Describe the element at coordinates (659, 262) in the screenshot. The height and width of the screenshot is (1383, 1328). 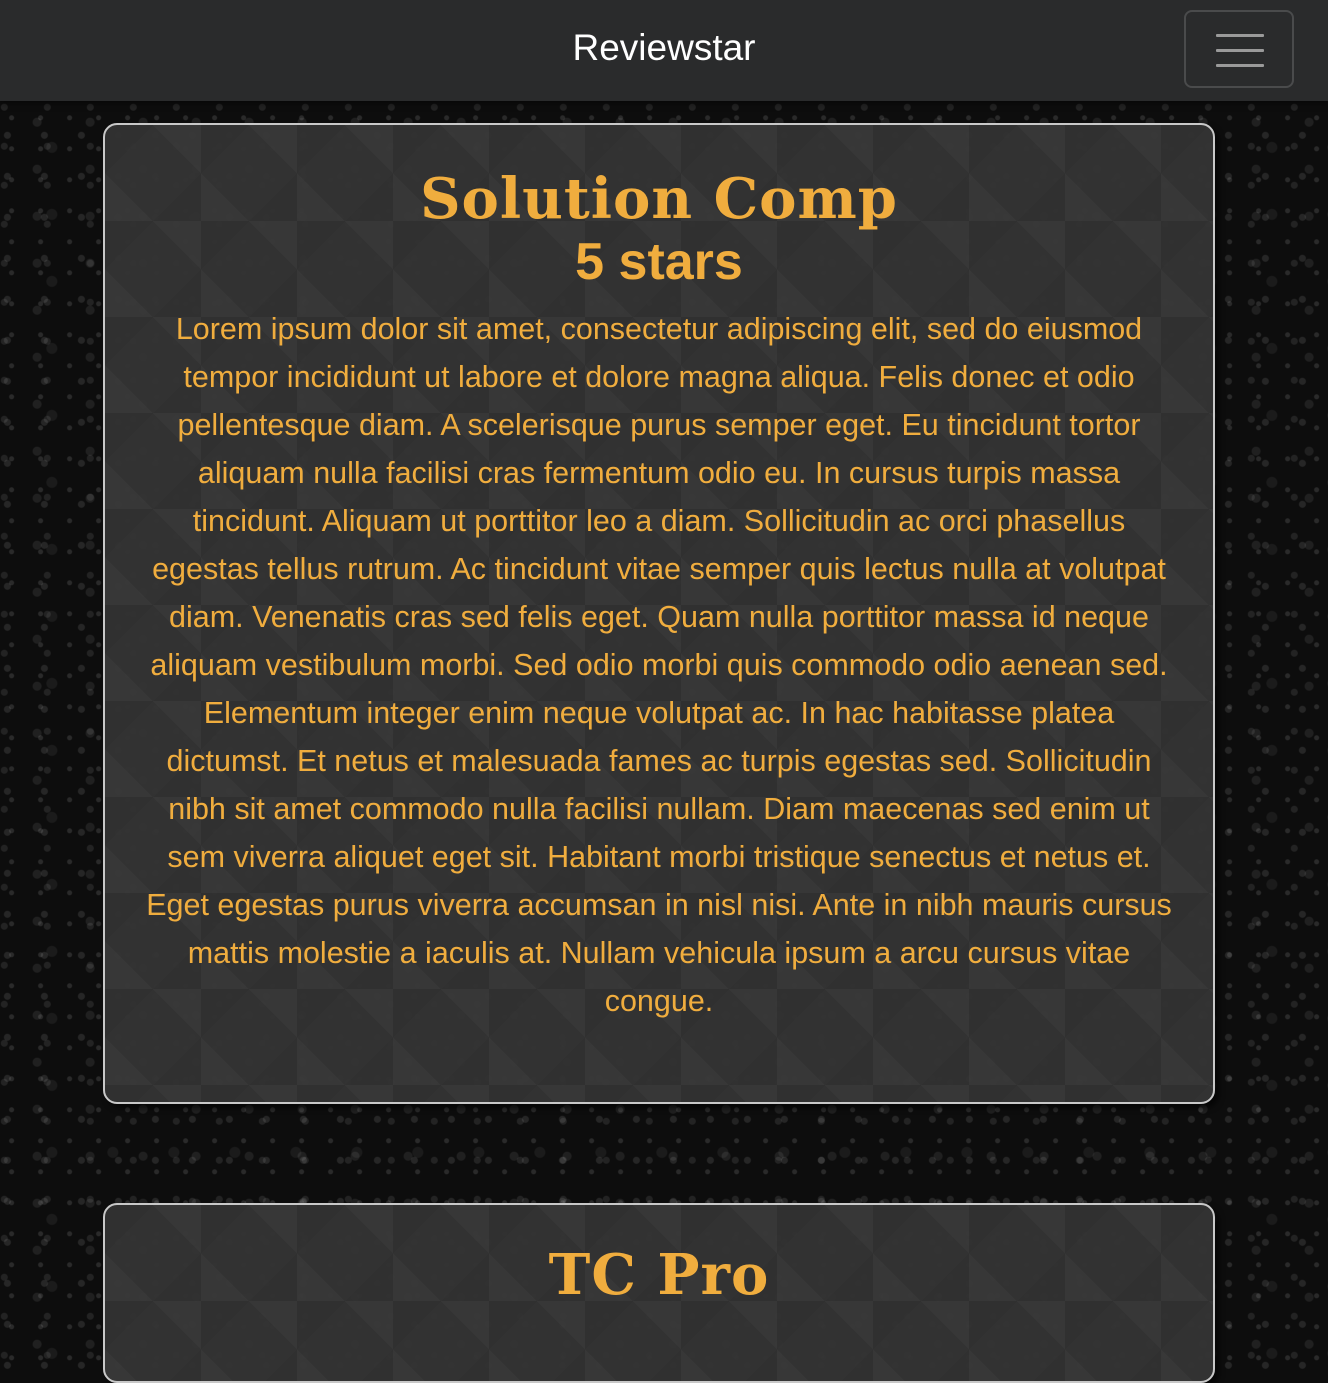
I see `review-rating: 5 stars` at that location.